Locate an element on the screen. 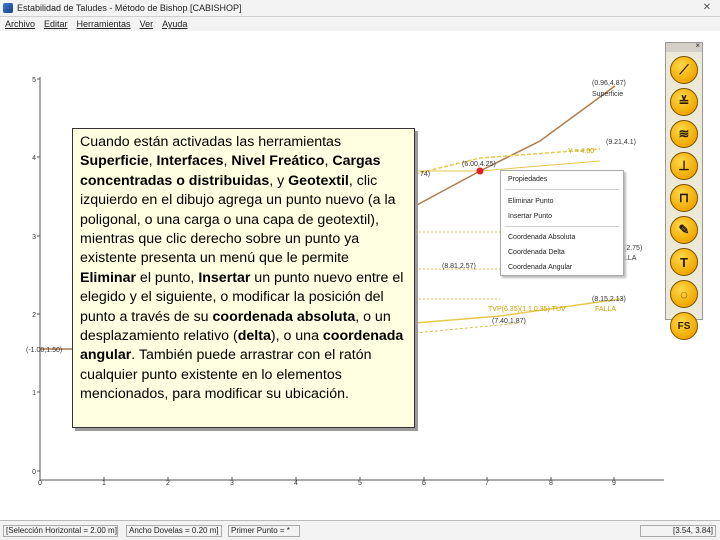 This screenshot has width=720, height=540. tooltip-keyword: Nivel Freático is located at coordinates (278, 161).